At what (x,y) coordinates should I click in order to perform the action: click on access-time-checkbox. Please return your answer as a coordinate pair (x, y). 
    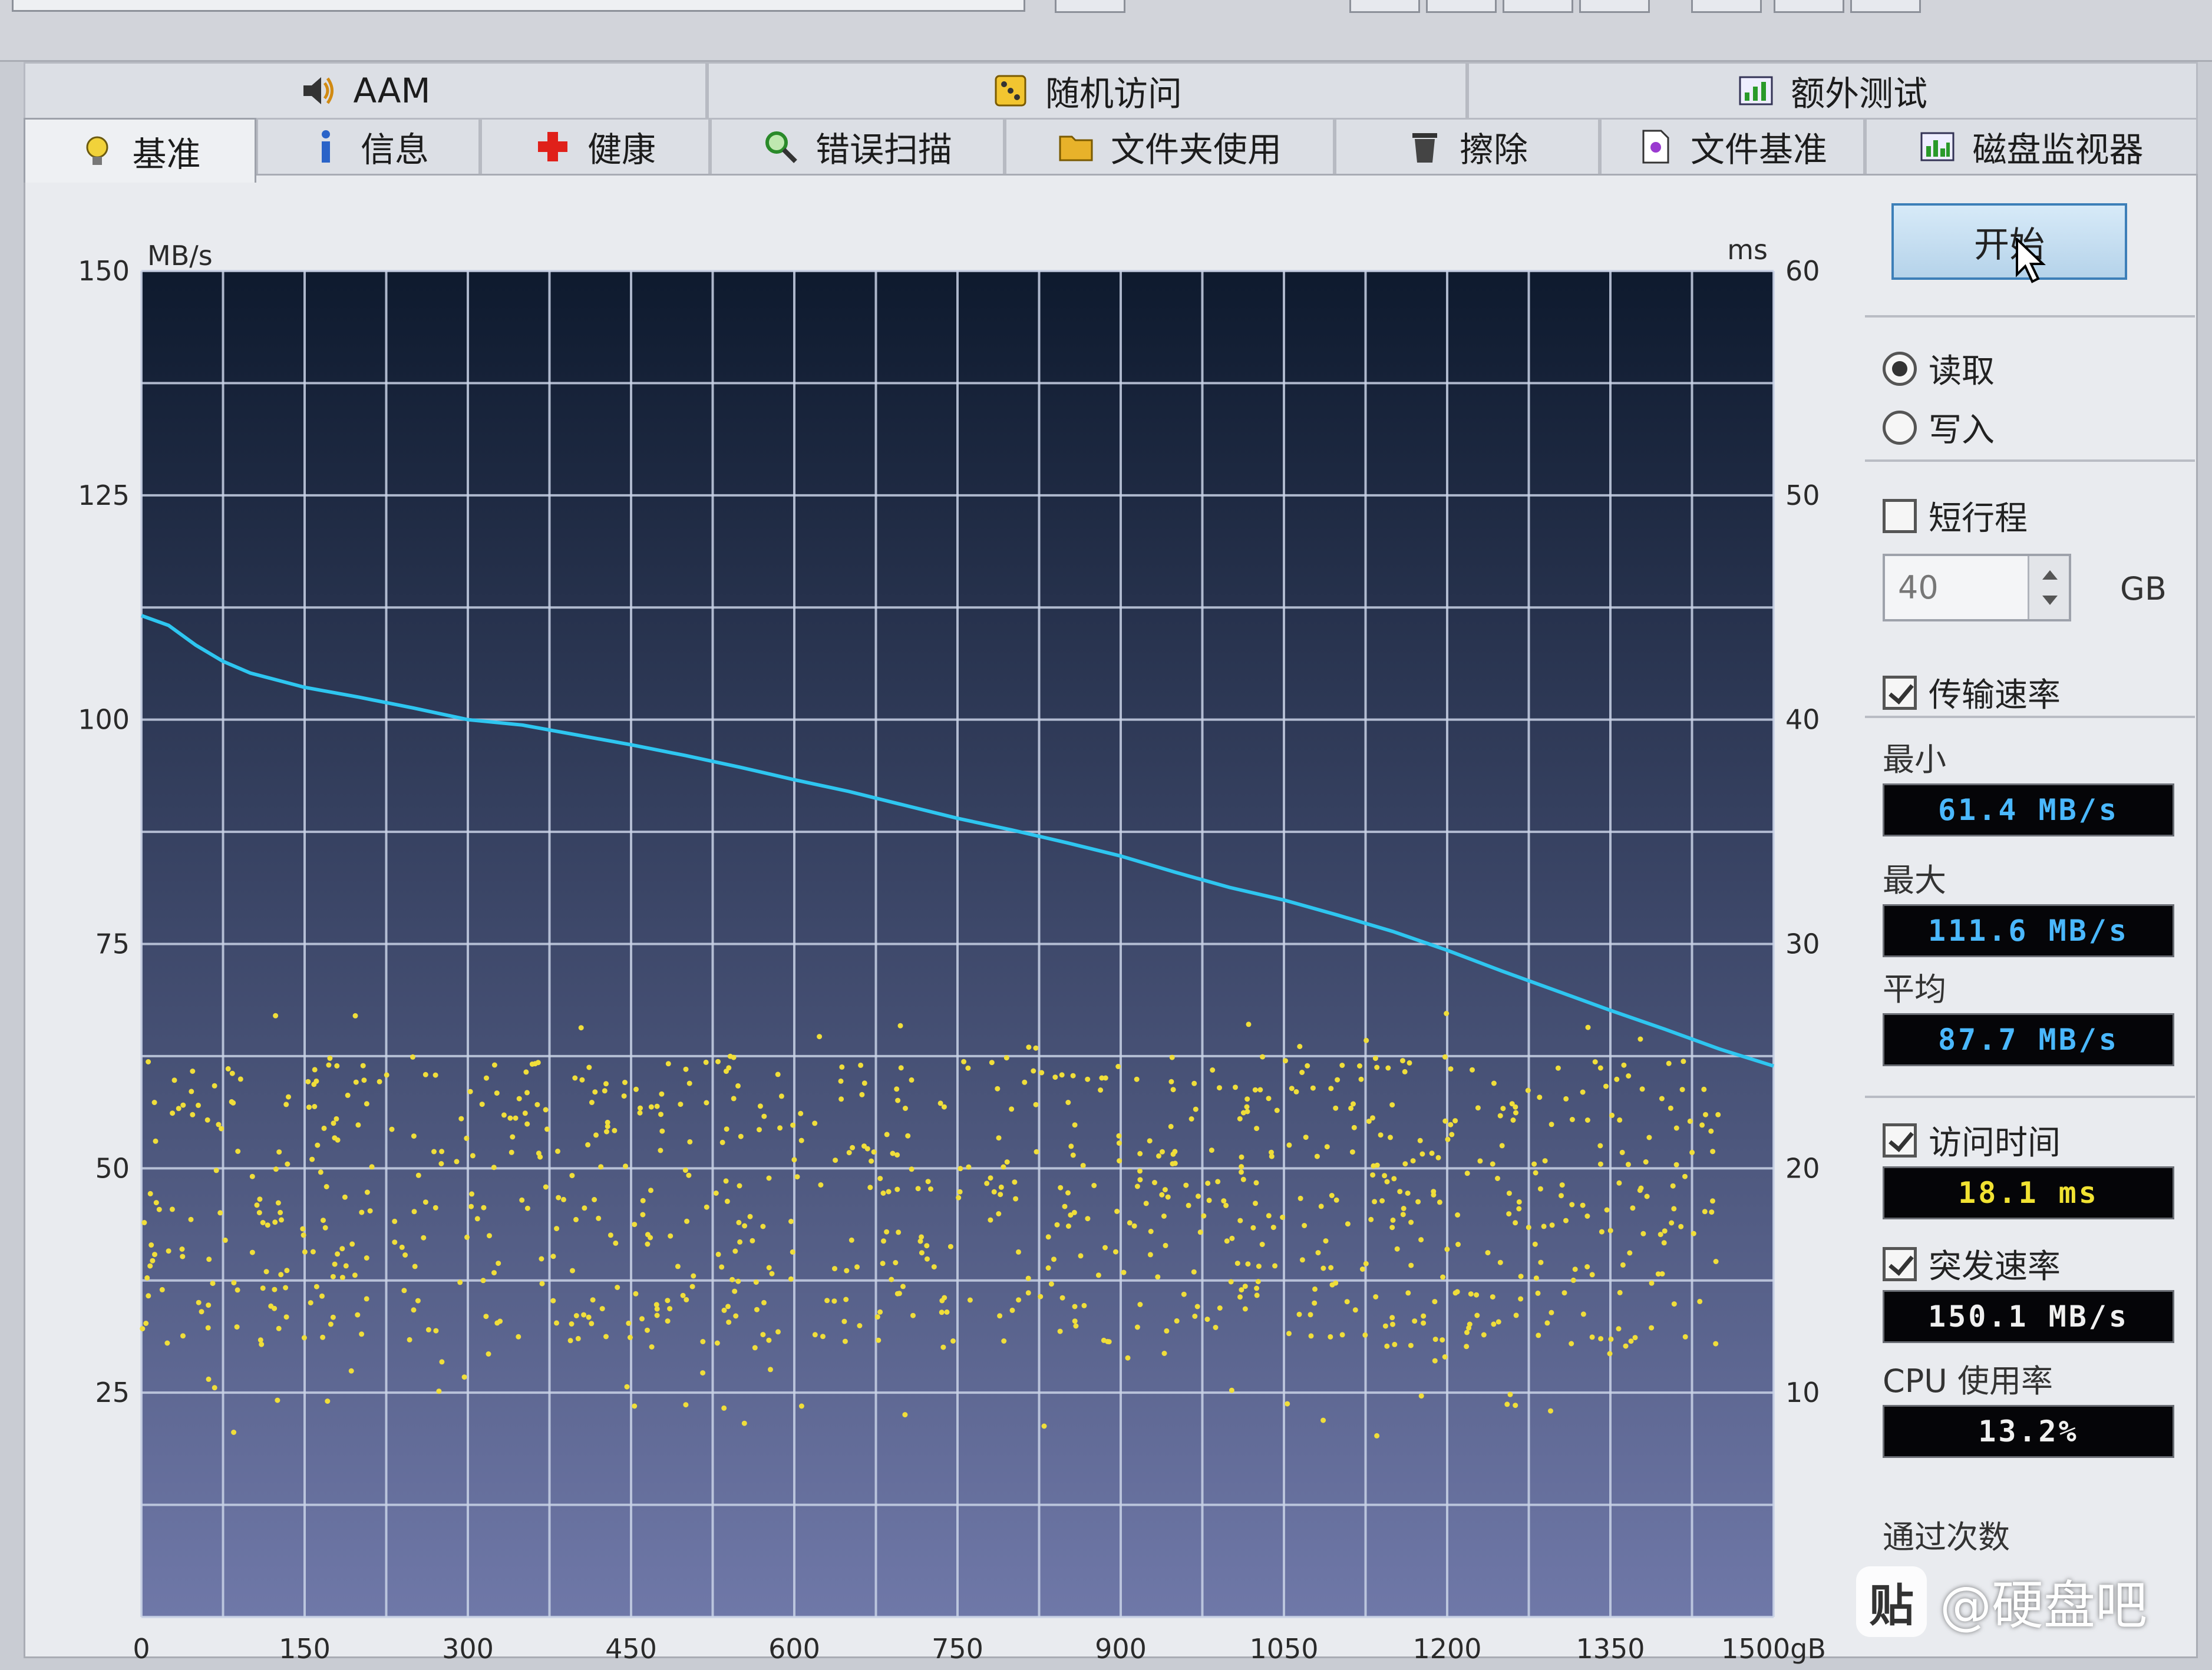
    Looking at the image, I should click on (1900, 1140).